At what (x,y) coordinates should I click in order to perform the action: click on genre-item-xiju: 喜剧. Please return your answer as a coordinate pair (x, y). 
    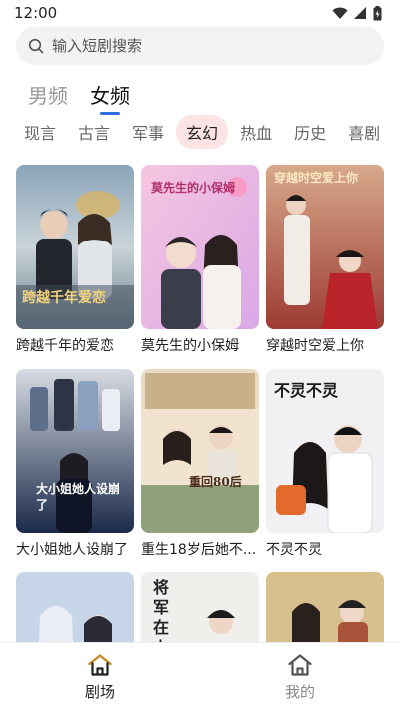
    Looking at the image, I should click on (364, 132).